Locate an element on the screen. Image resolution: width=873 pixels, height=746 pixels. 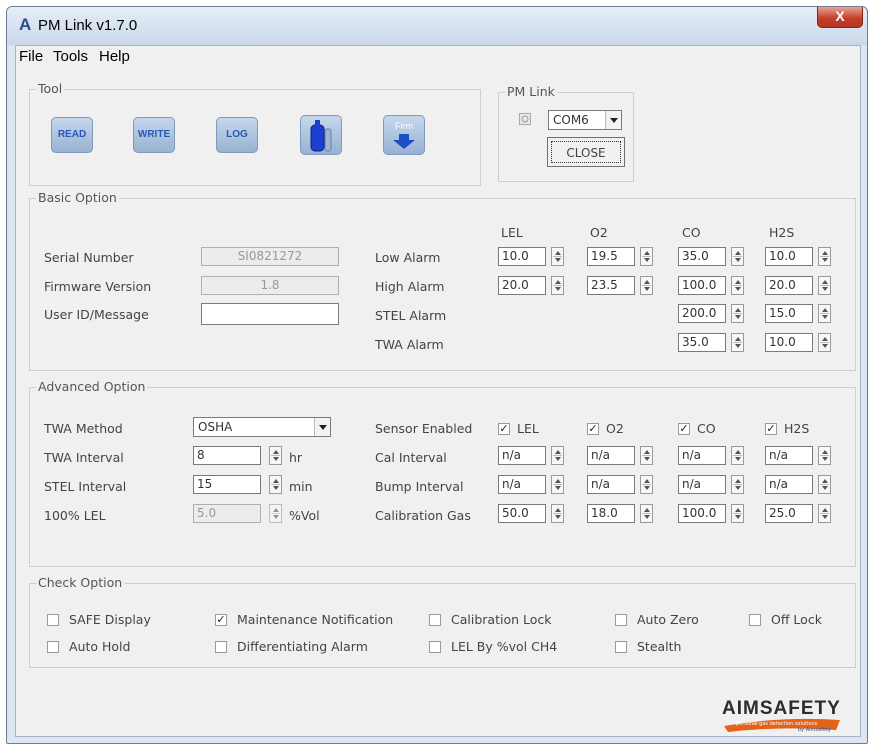
low-alarm-o2: 19.5 is located at coordinates (611, 256).